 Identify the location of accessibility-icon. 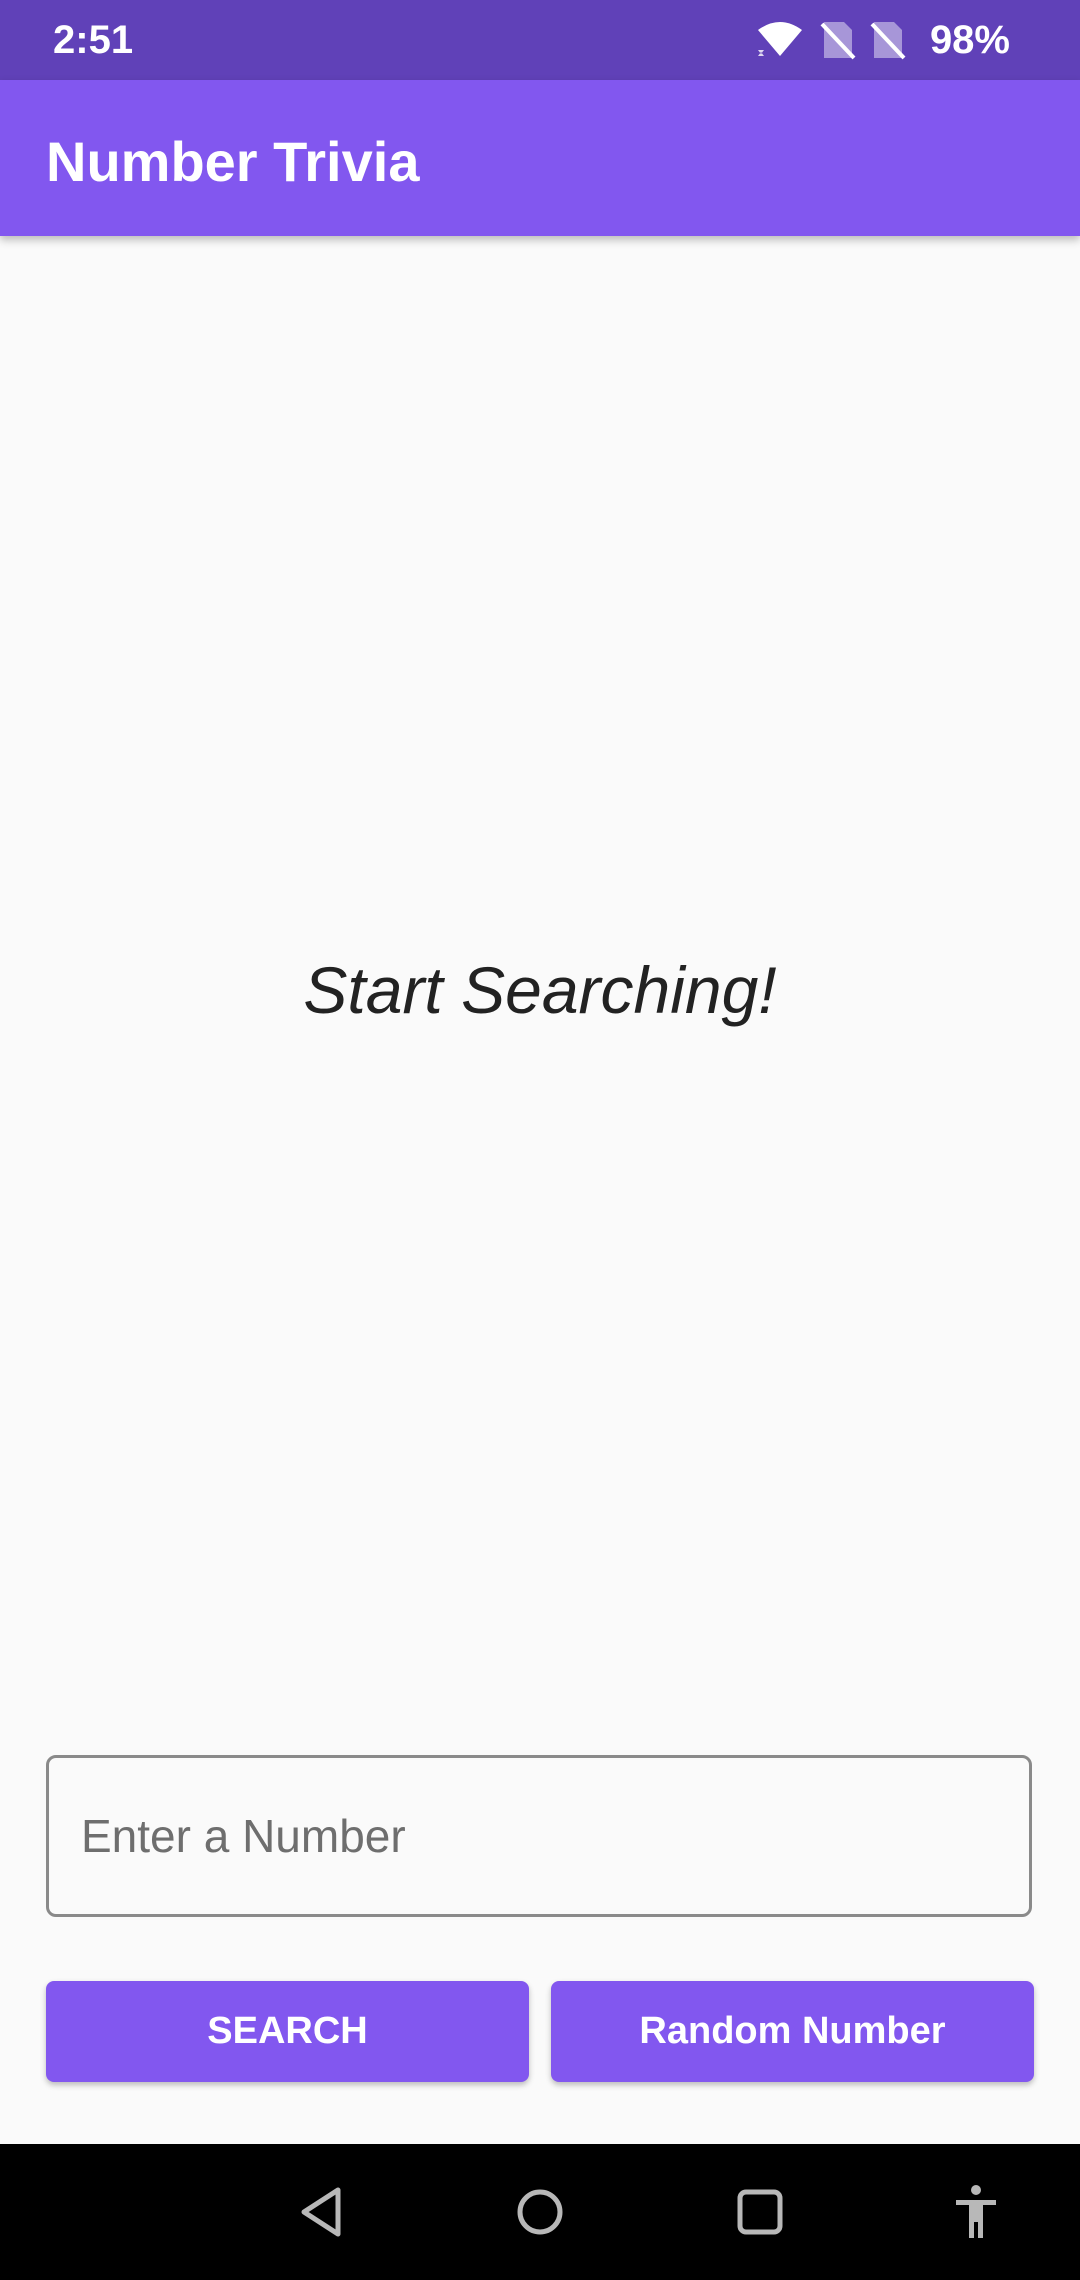
(976, 2212).